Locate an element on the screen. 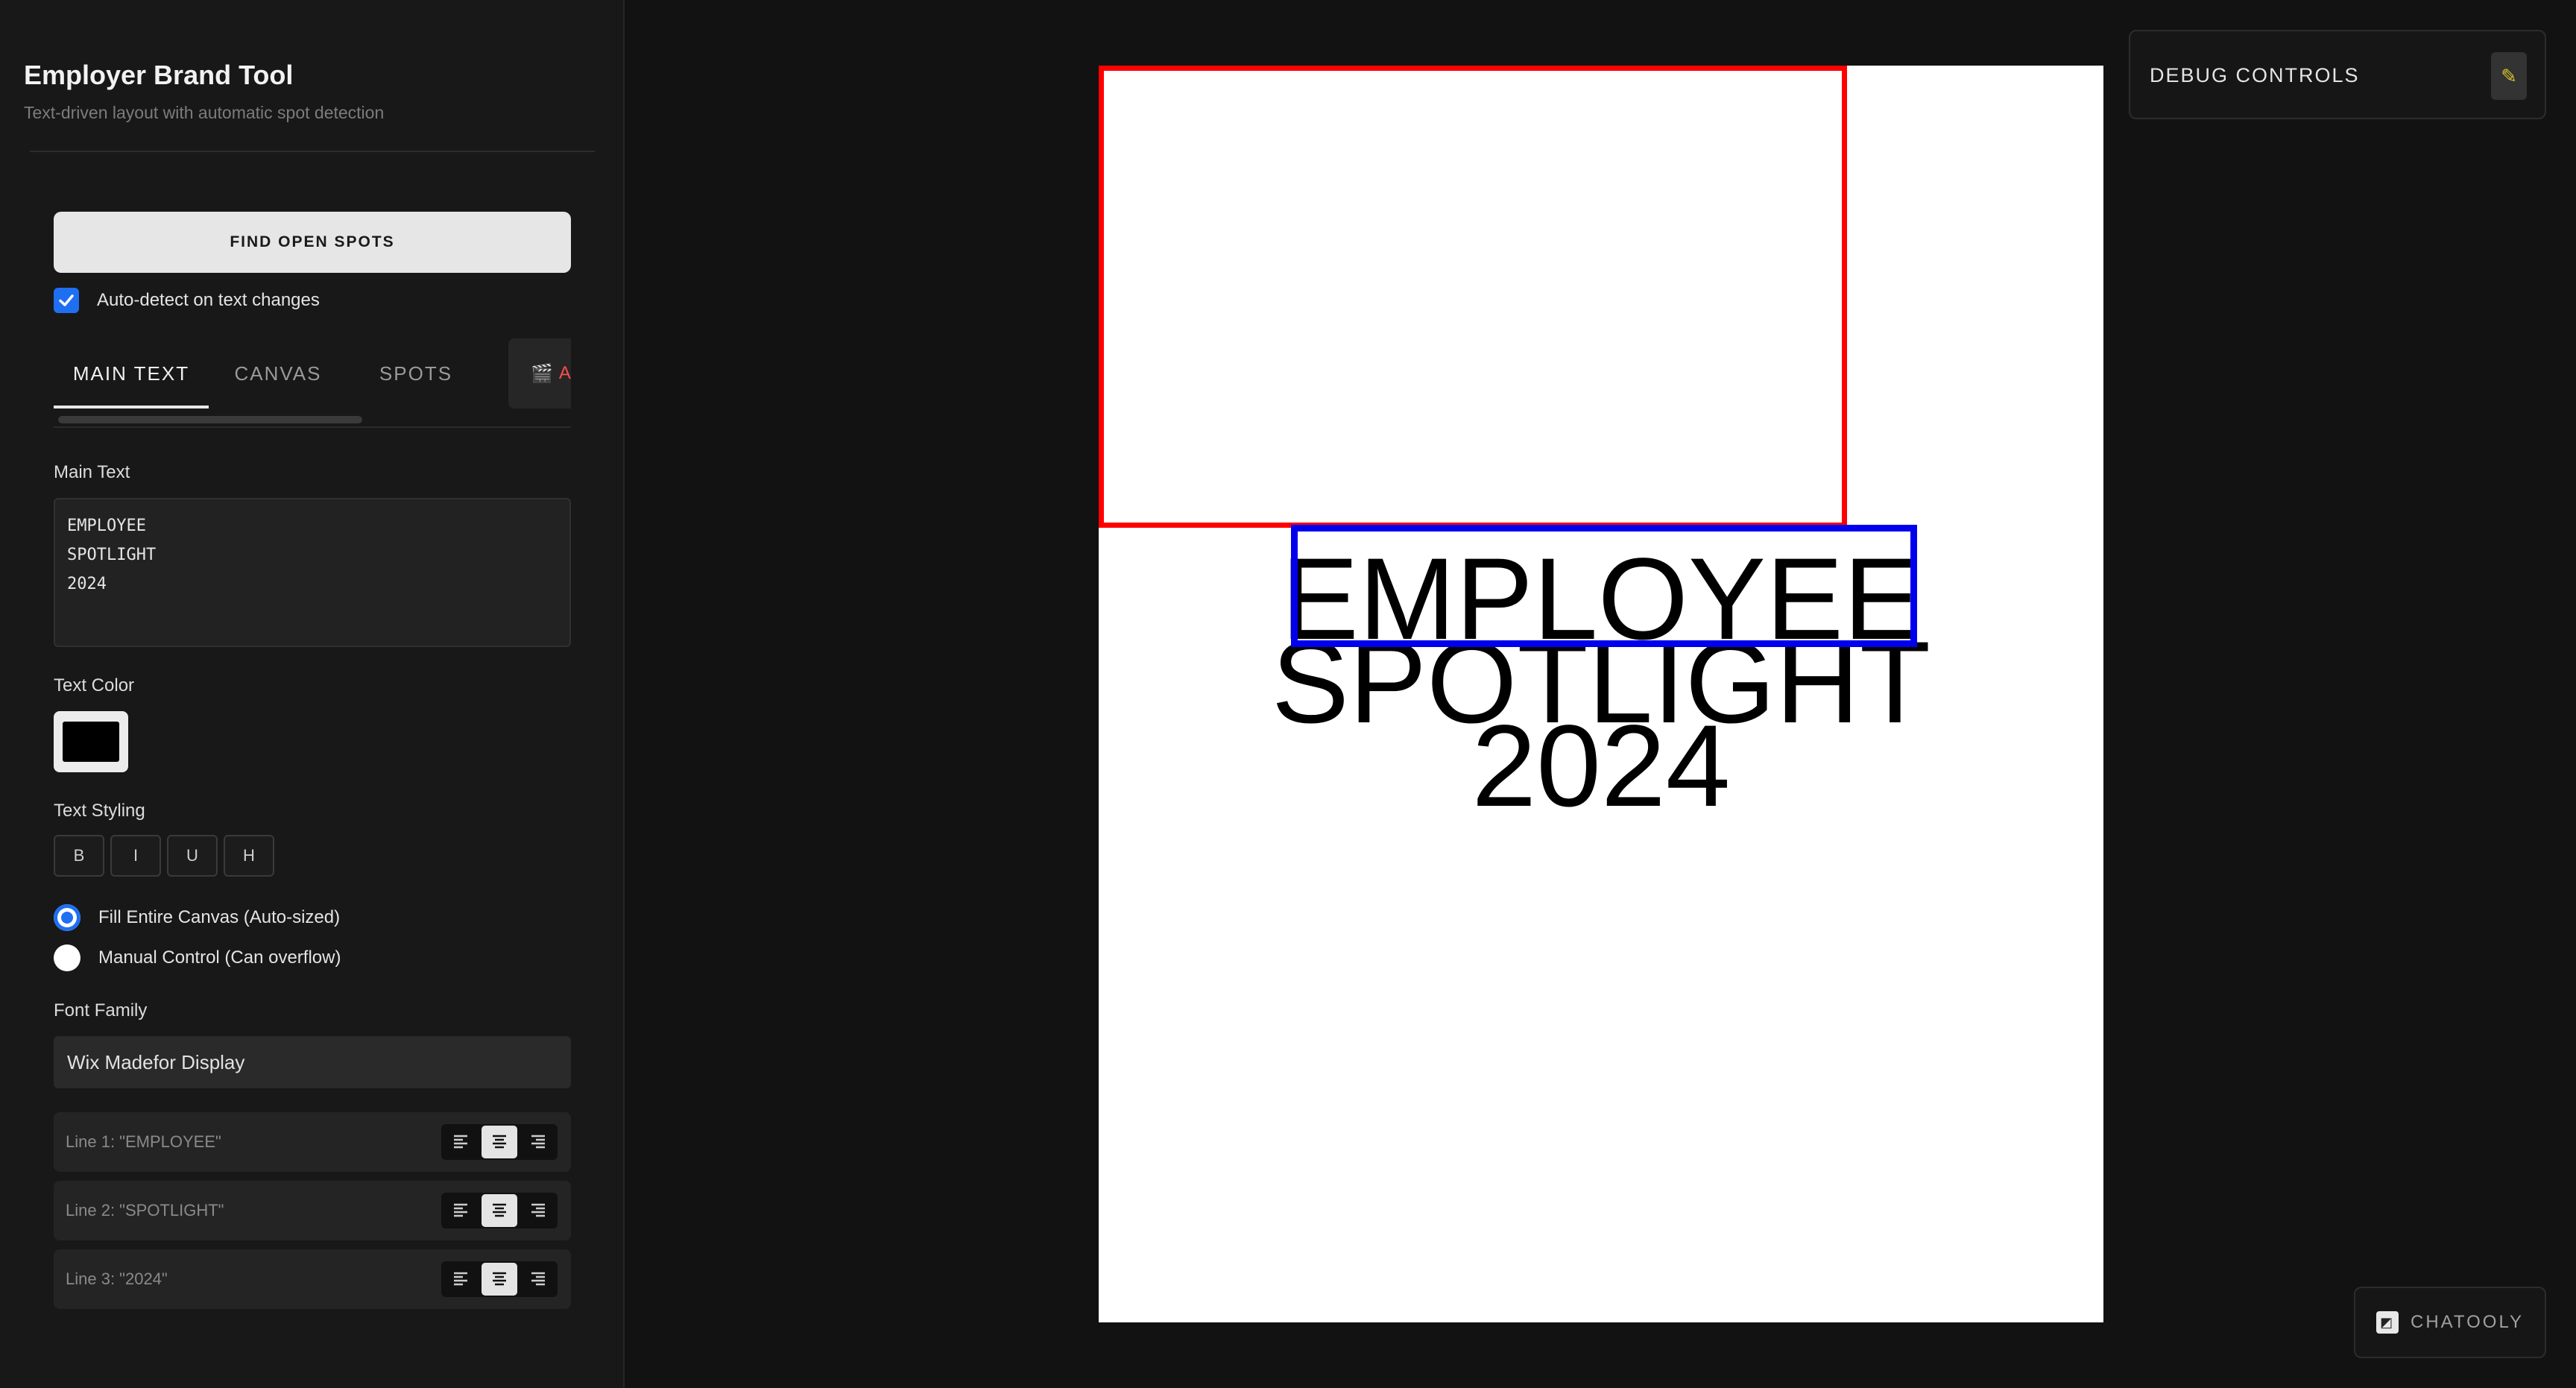 Image resolution: width=2576 pixels, height=1388 pixels. text-color-label: Text Color is located at coordinates (94, 685).